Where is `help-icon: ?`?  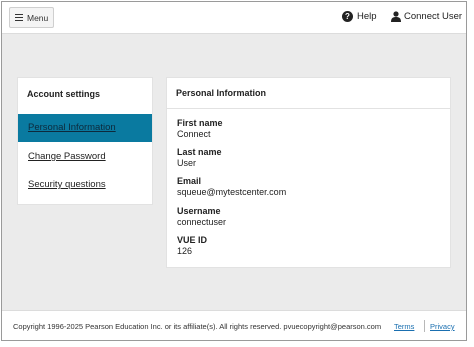 help-icon: ? is located at coordinates (347, 16).